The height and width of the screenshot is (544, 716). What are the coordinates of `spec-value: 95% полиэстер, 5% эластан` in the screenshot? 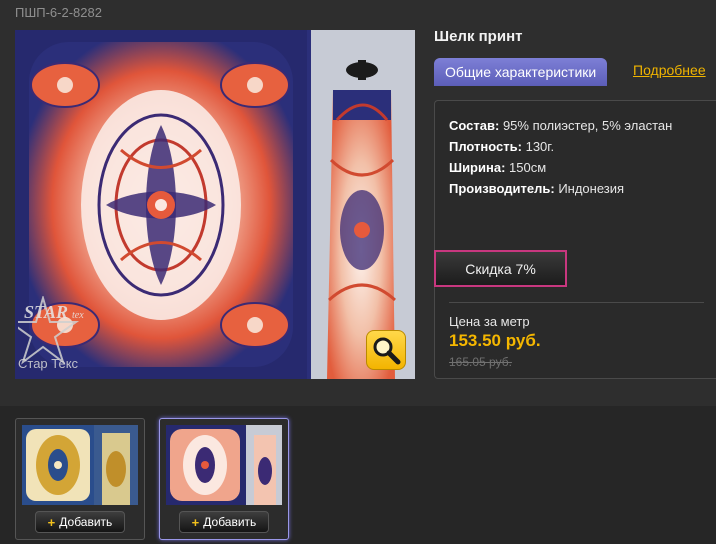 It's located at (587, 125).